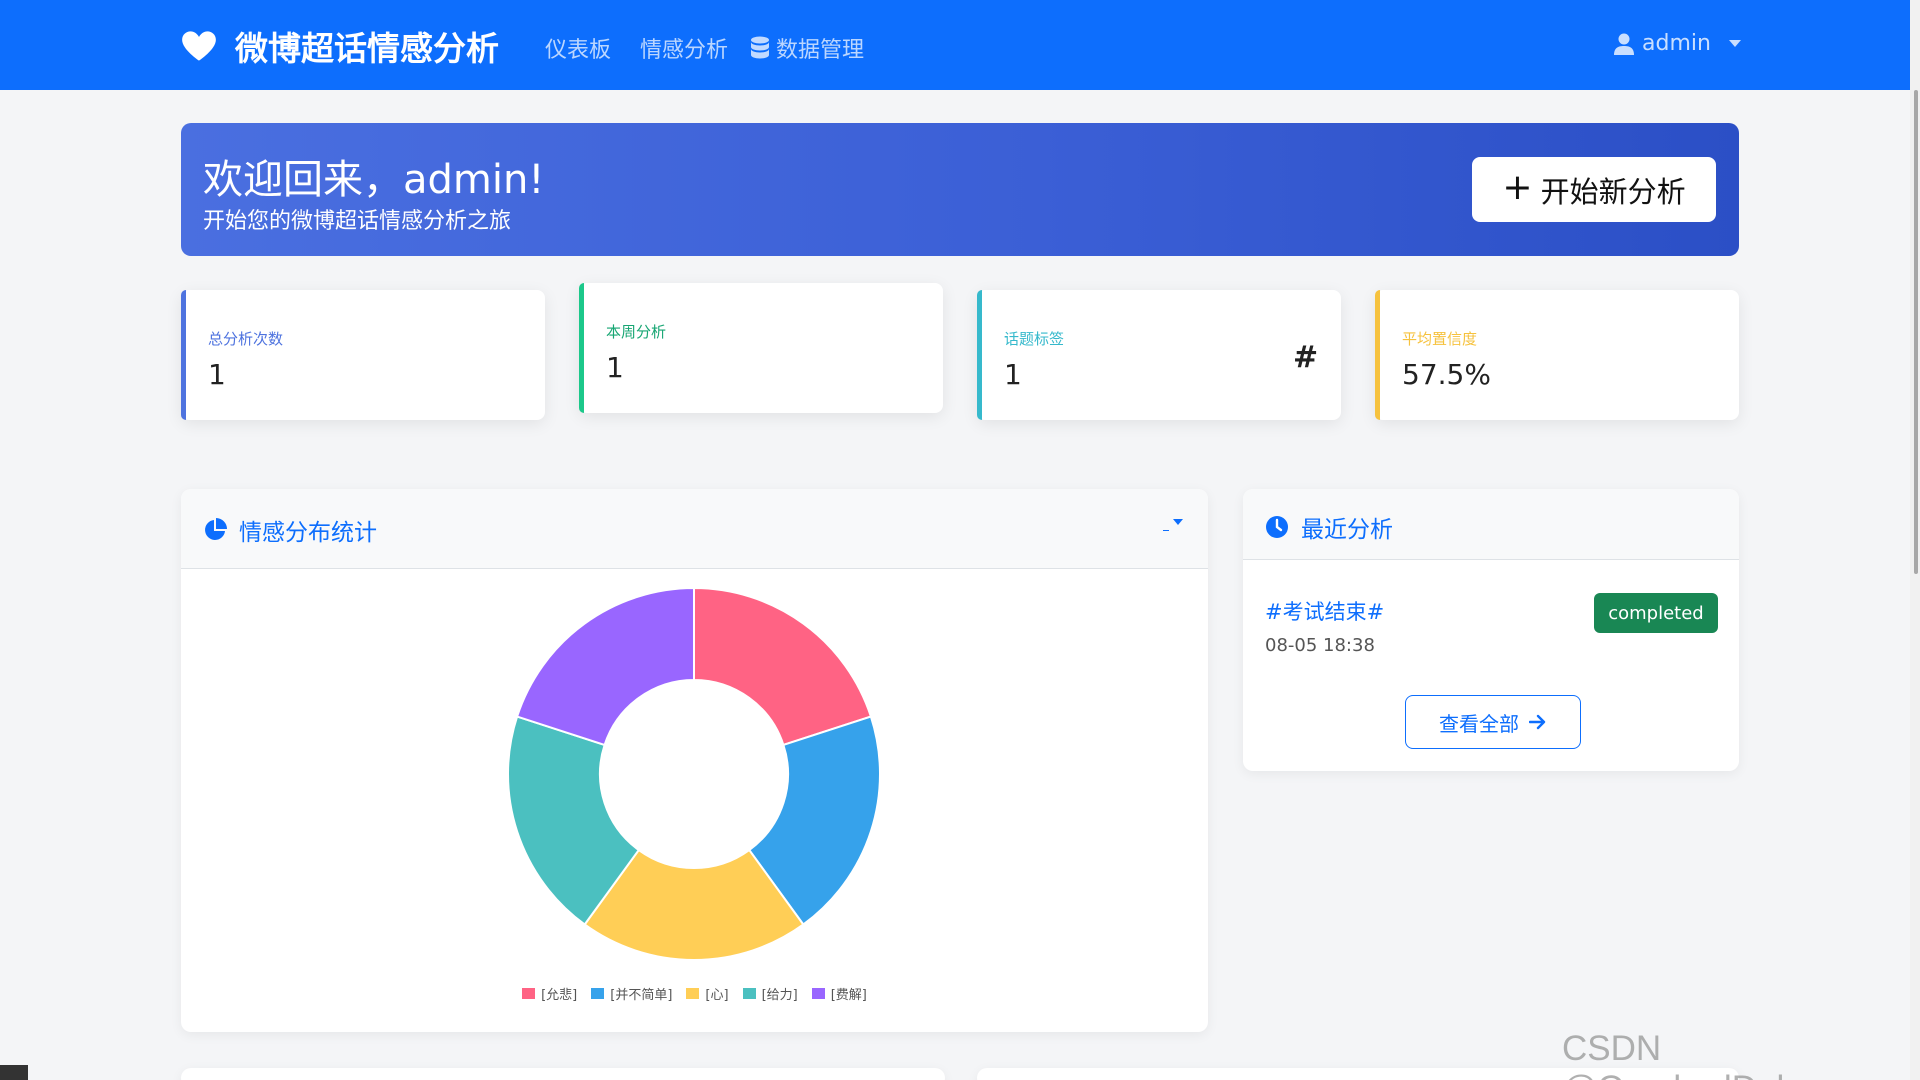  What do you see at coordinates (1166, 530) in the screenshot?
I see `dropdown-underline` at bounding box center [1166, 530].